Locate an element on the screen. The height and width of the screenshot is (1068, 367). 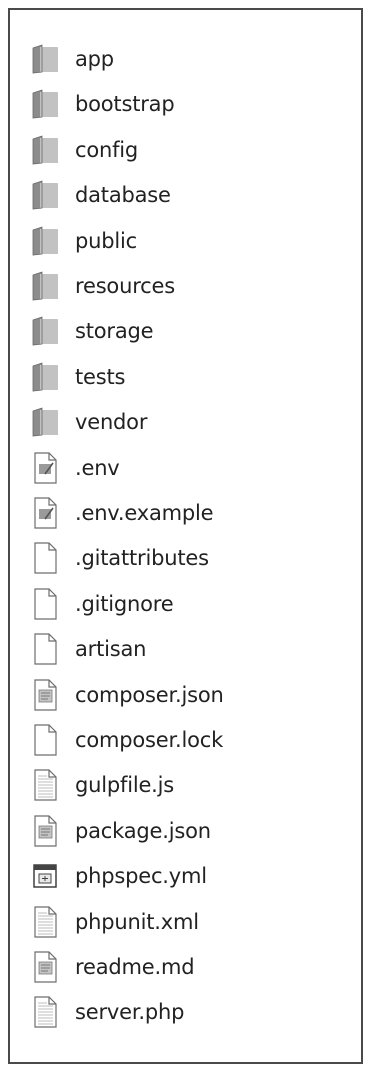
file-name: resources is located at coordinates (125, 286).